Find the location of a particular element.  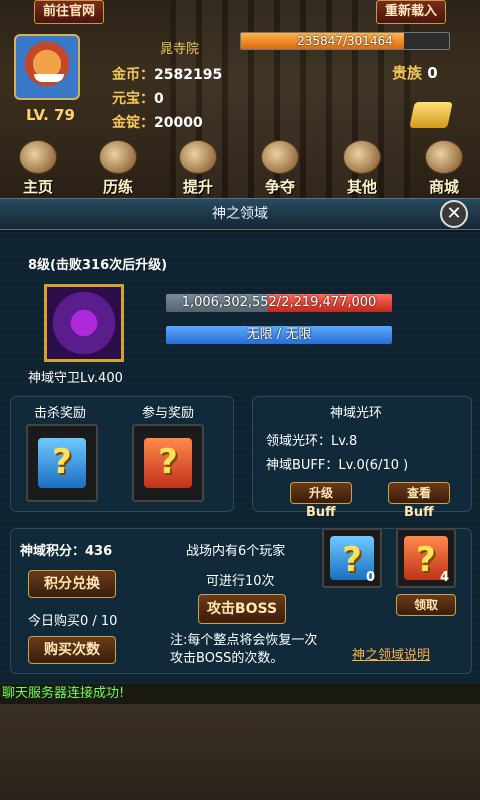

nav-upgrade: 提升 is located at coordinates (198, 168).